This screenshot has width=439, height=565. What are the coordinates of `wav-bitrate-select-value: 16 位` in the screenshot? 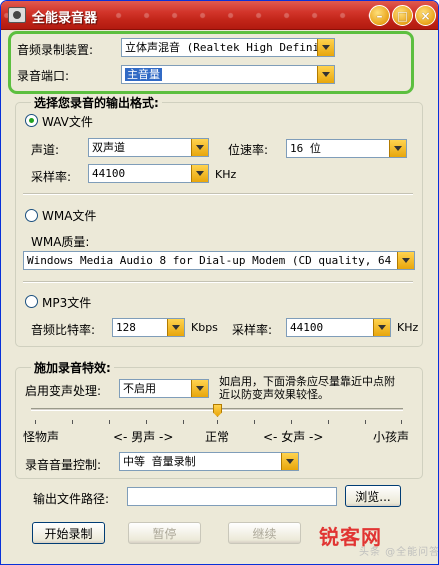 It's located at (305, 148).